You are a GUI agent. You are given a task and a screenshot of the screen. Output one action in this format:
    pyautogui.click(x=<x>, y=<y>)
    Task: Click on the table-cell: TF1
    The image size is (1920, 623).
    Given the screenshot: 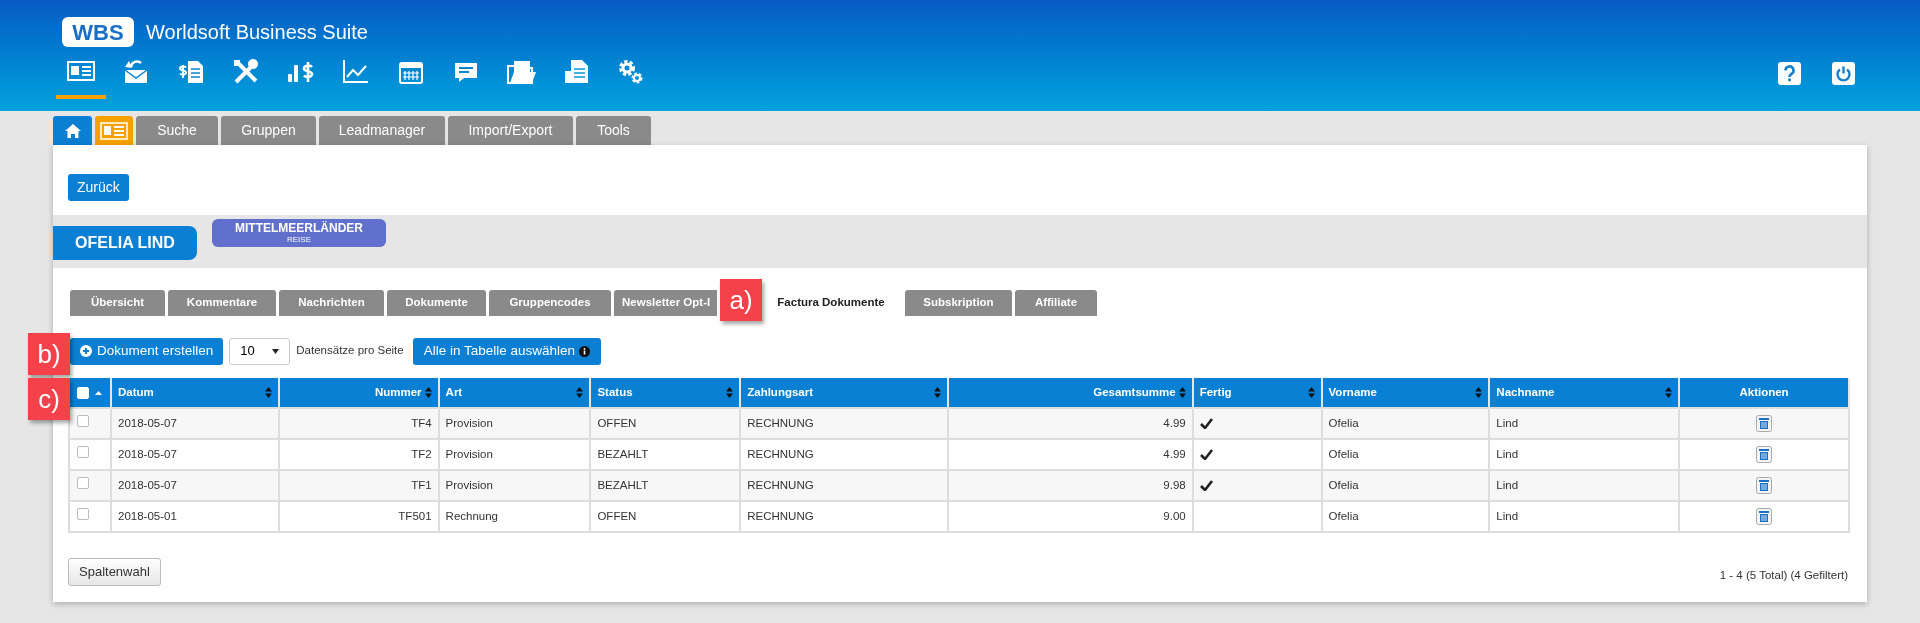 What is the action you would take?
    pyautogui.click(x=421, y=484)
    